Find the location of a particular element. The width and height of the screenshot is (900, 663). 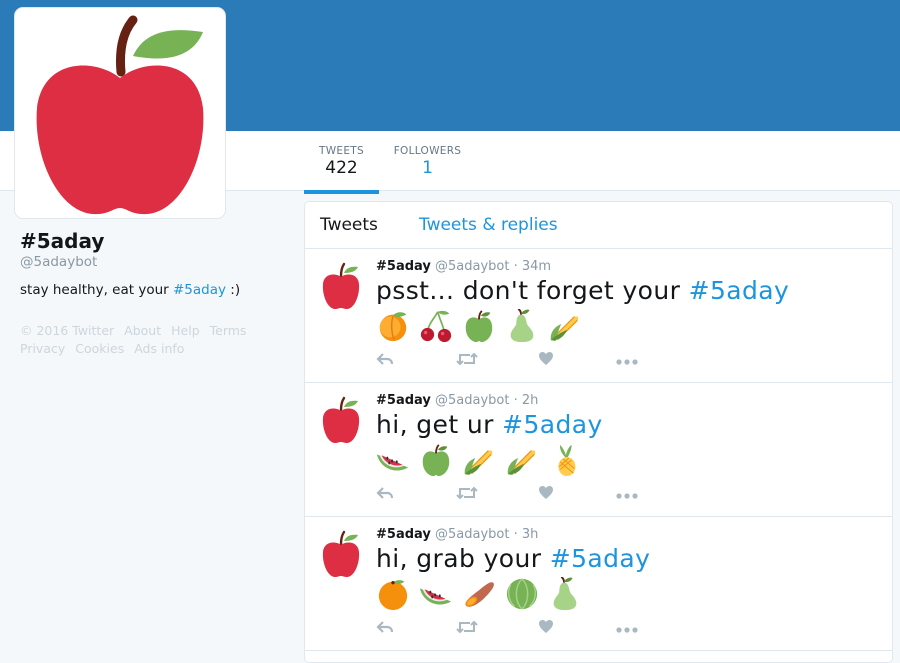

tweet-text-body: psst... don't forget your is located at coordinates (532, 290).